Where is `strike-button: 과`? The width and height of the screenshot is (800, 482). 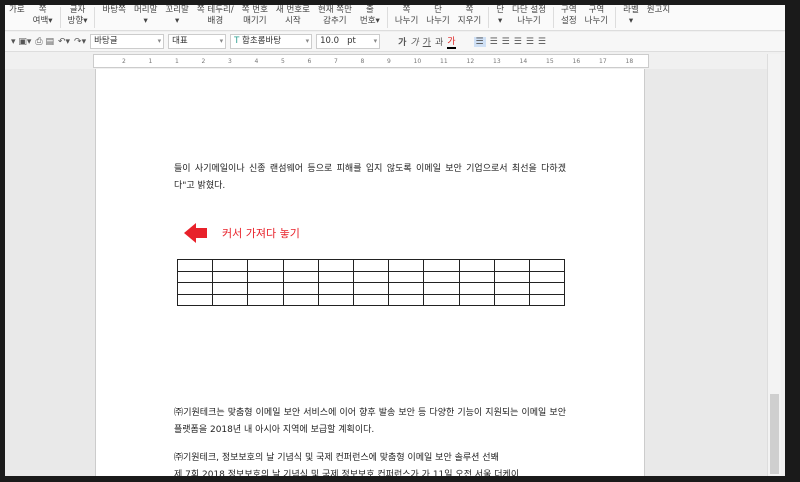
strike-button: 과 is located at coordinates (439, 41).